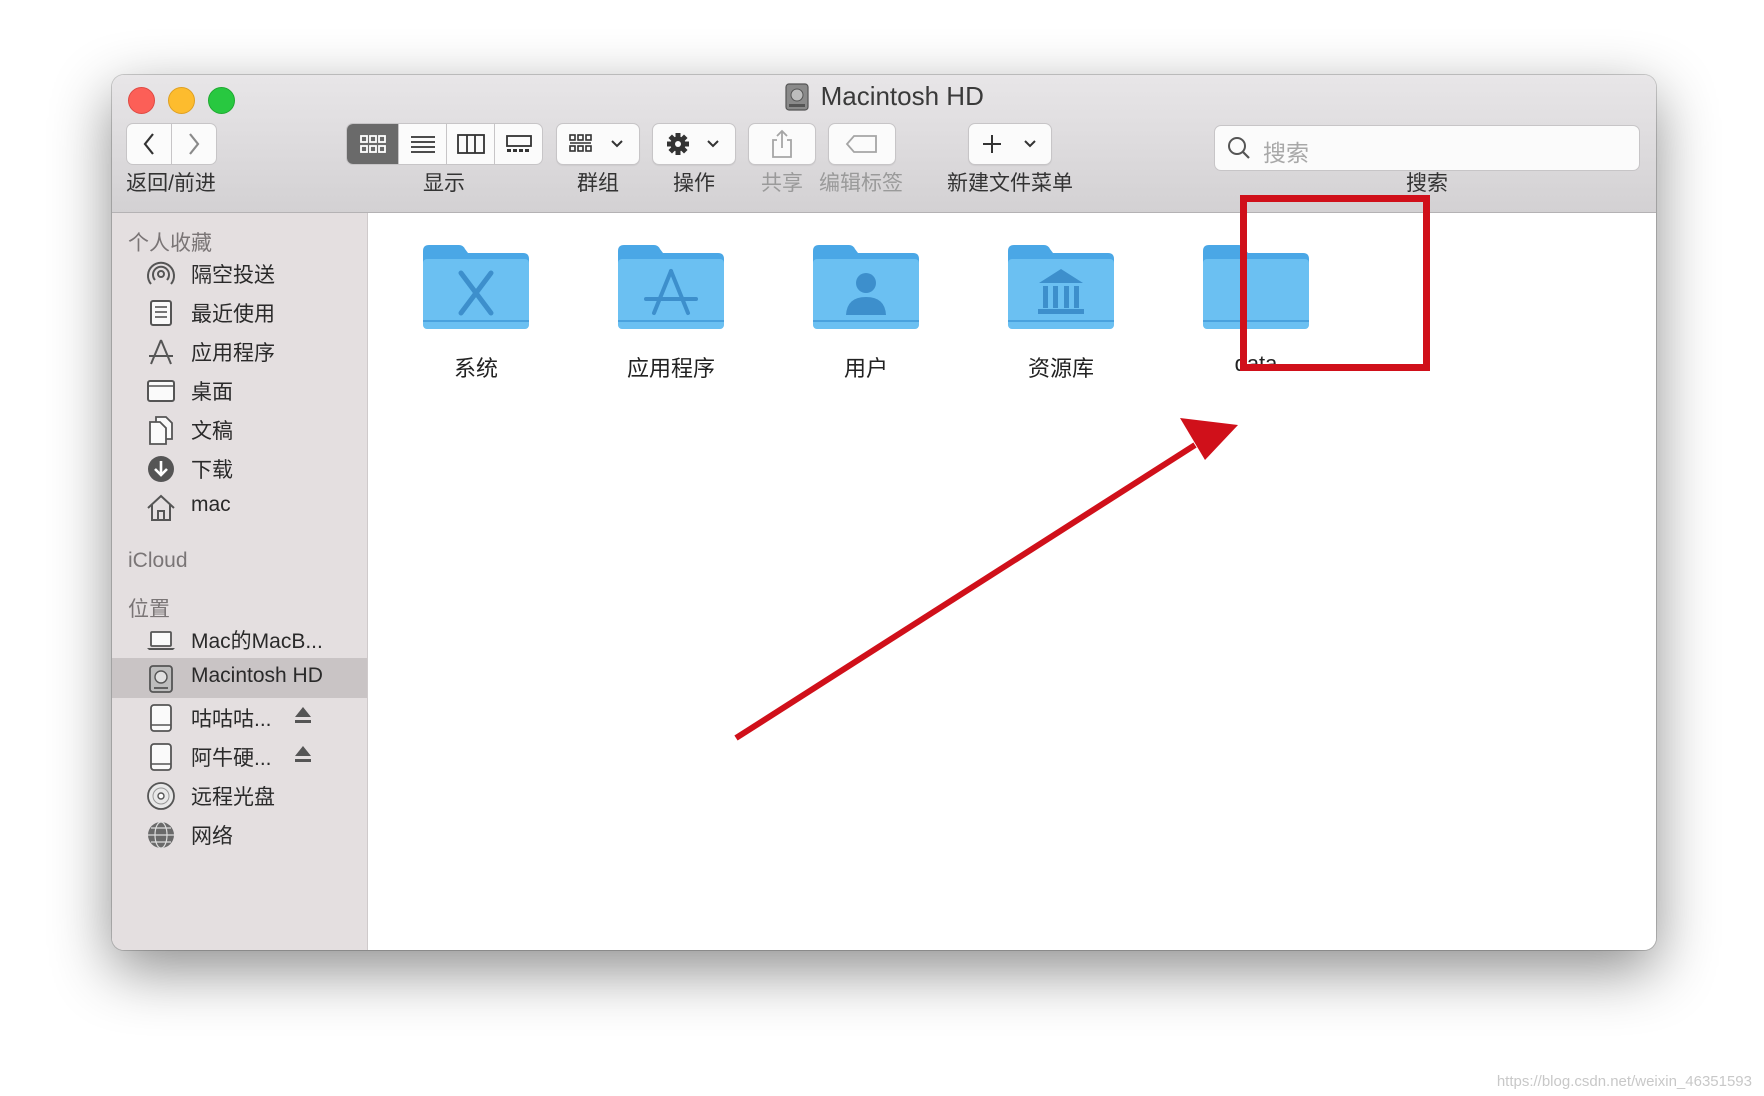  Describe the element at coordinates (1624, 1081) in the screenshot. I see `watermark-text: https://blog.csdn.net/weixin_46351593` at that location.